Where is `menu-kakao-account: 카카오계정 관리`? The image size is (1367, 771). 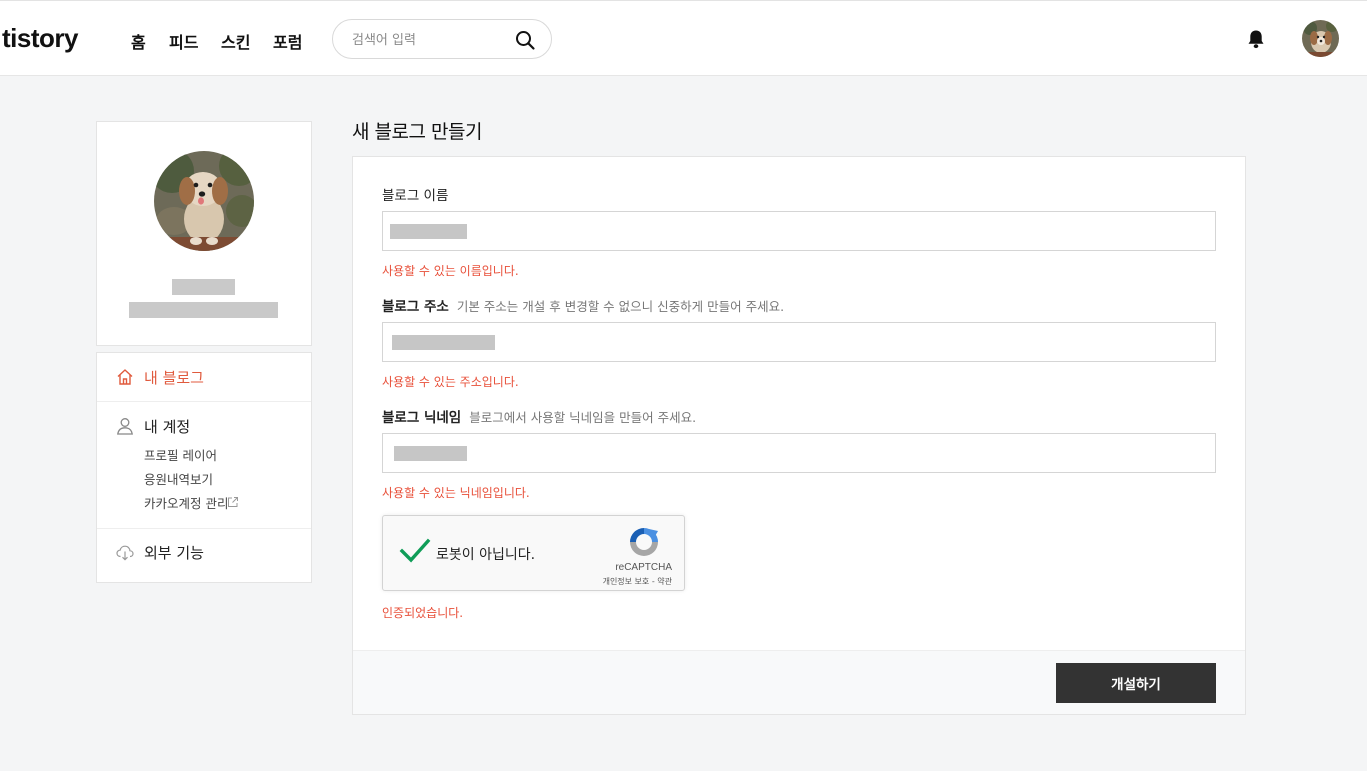 menu-kakao-account: 카카오계정 관리 is located at coordinates (191, 502).